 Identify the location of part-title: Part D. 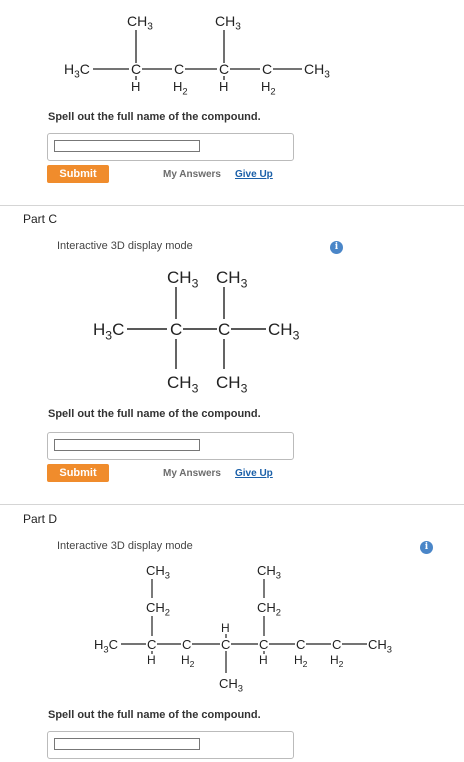
(40, 519).